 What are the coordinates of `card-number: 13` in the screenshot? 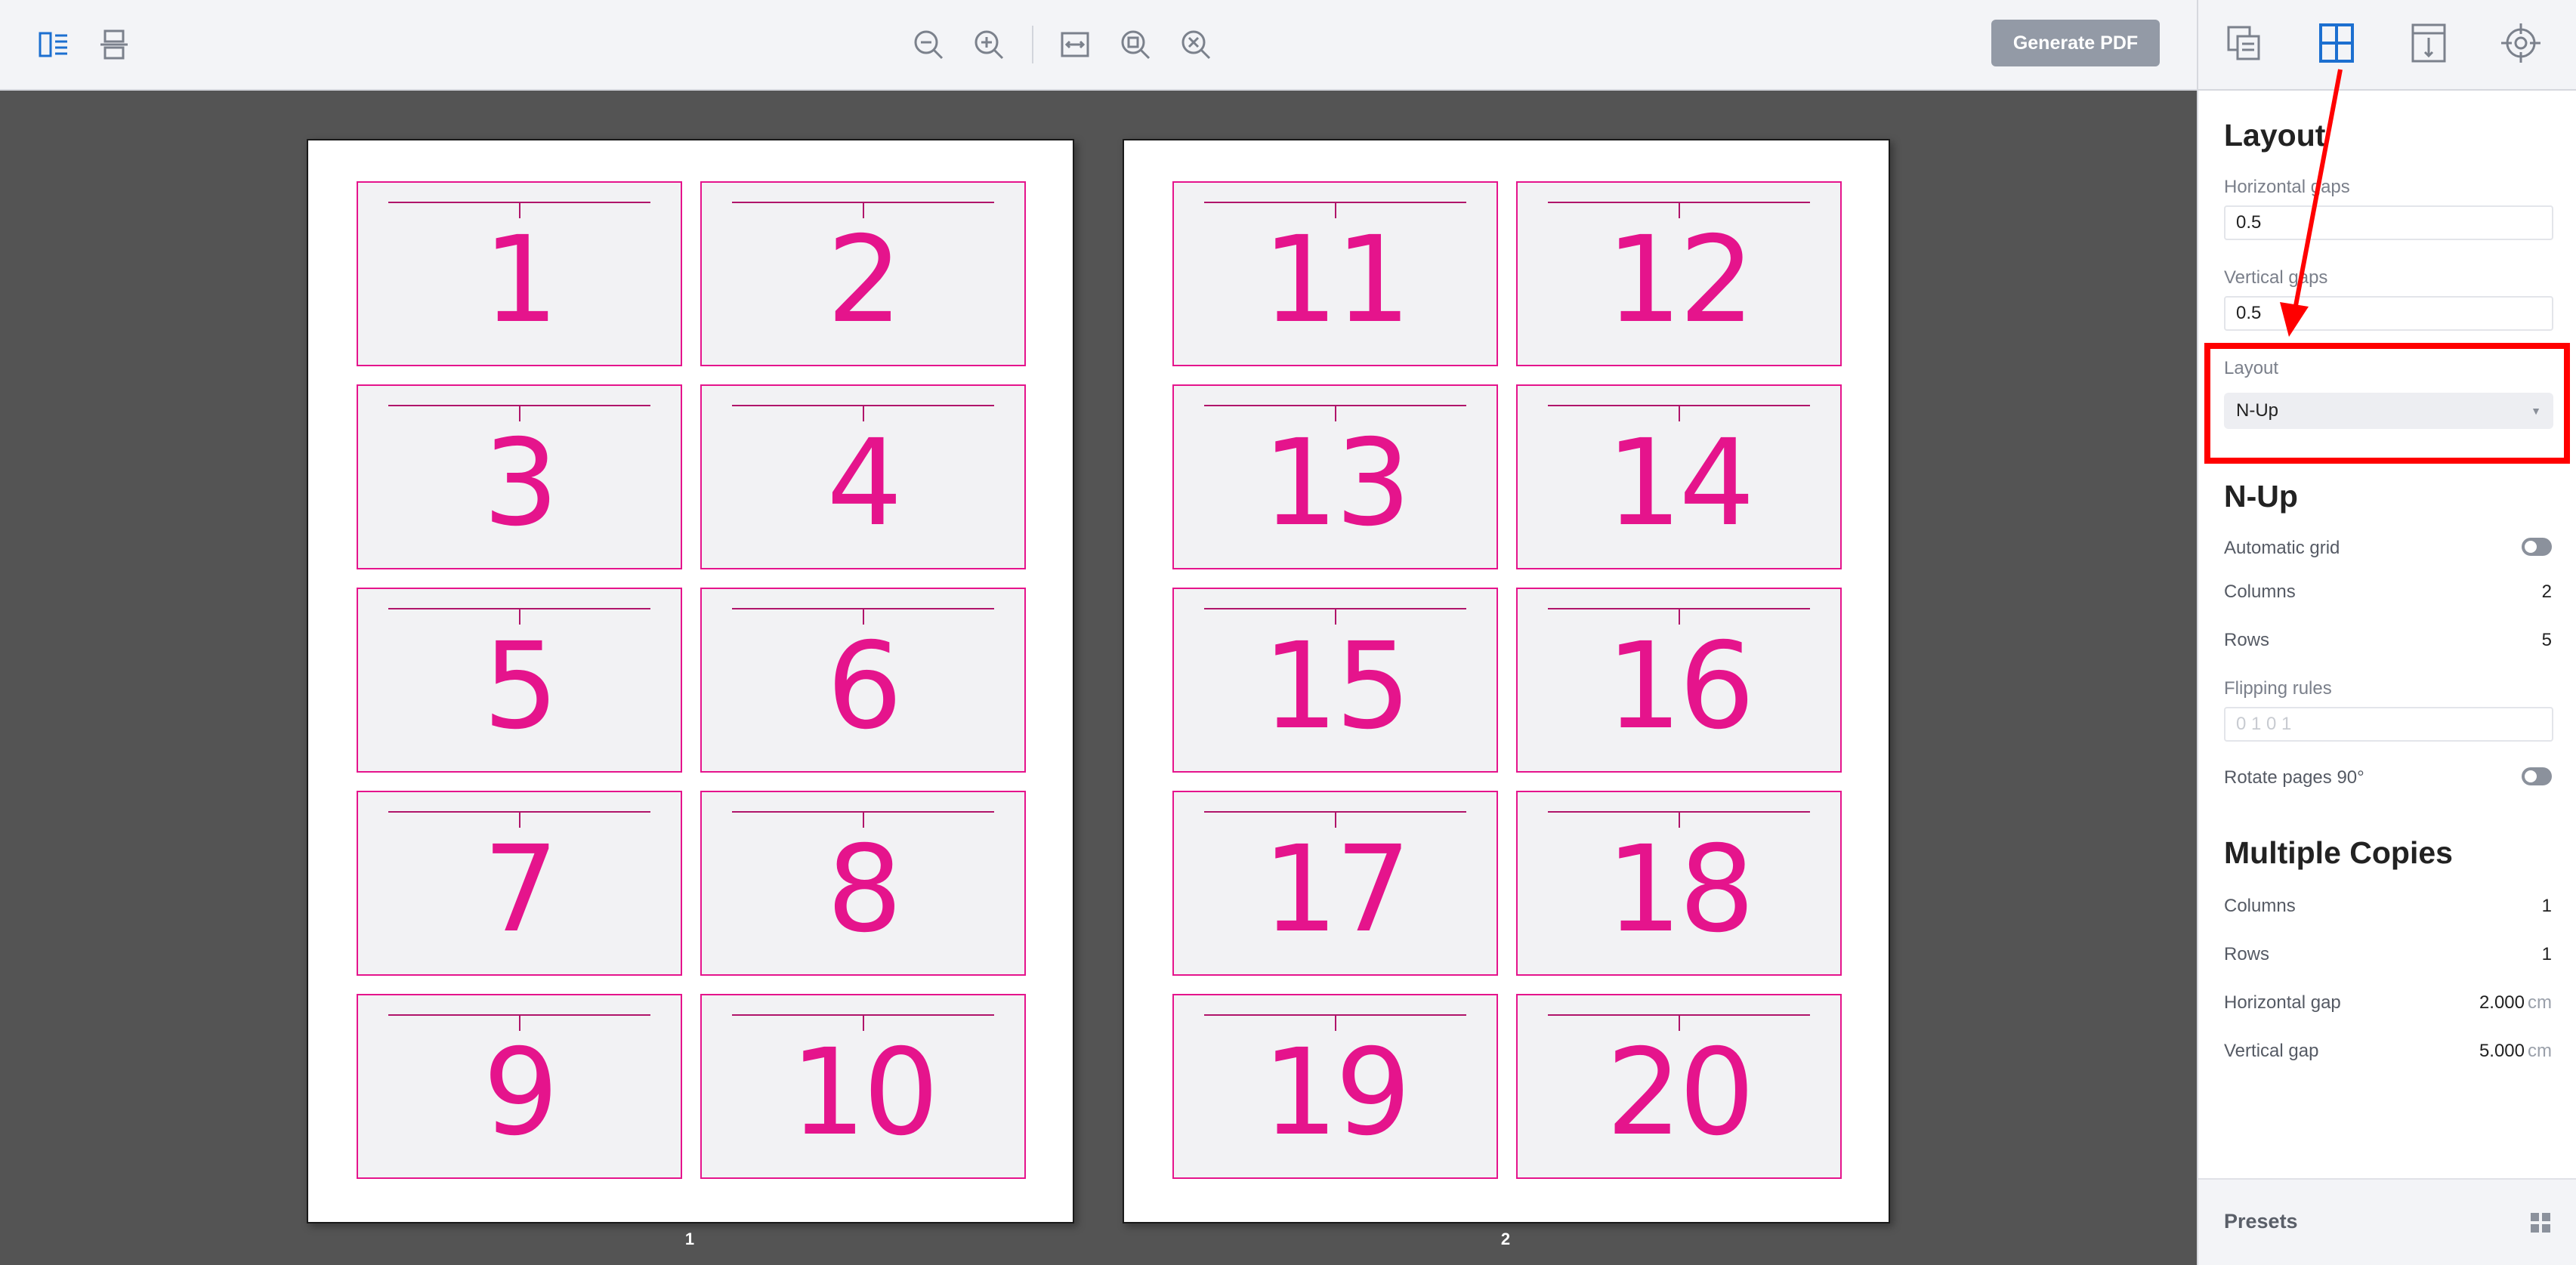 It's located at (1336, 483).